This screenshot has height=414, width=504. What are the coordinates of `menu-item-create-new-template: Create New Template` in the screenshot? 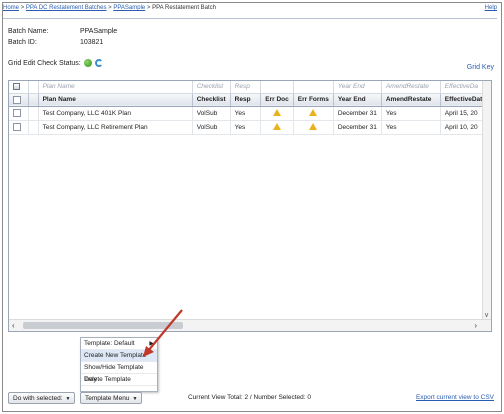 It's located at (119, 356).